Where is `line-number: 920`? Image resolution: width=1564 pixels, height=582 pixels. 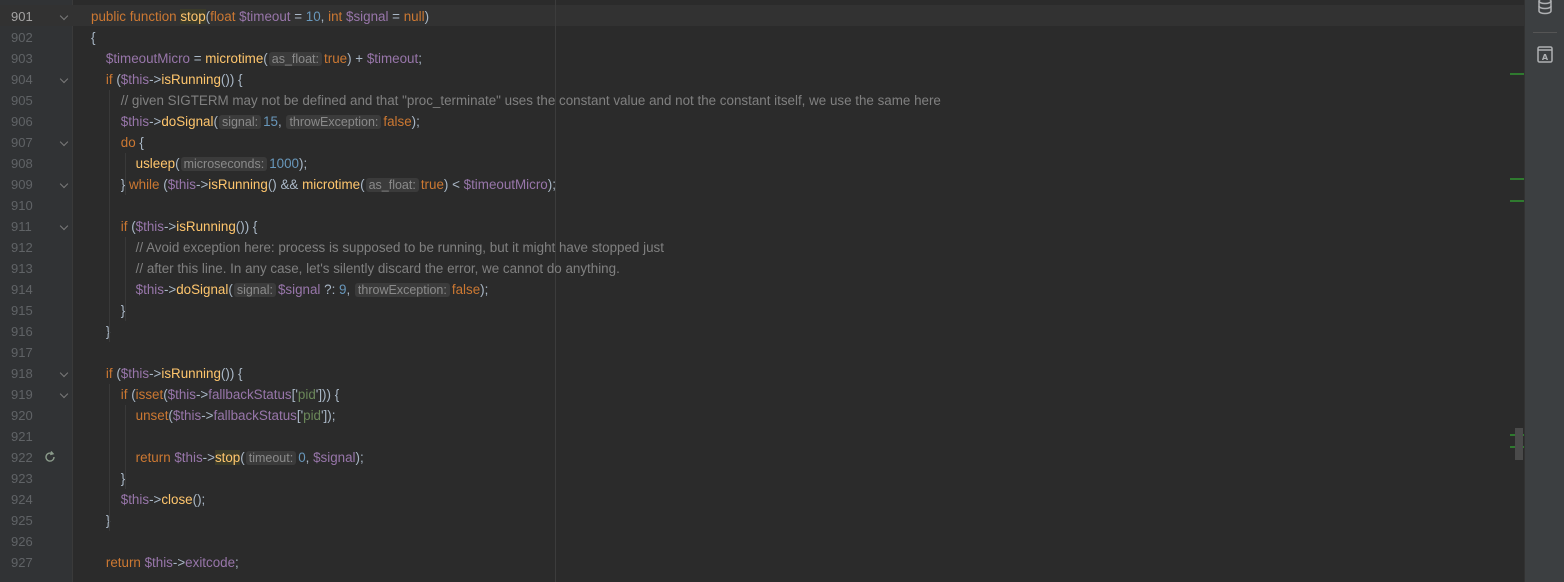 line-number: 920 is located at coordinates (31, 415).